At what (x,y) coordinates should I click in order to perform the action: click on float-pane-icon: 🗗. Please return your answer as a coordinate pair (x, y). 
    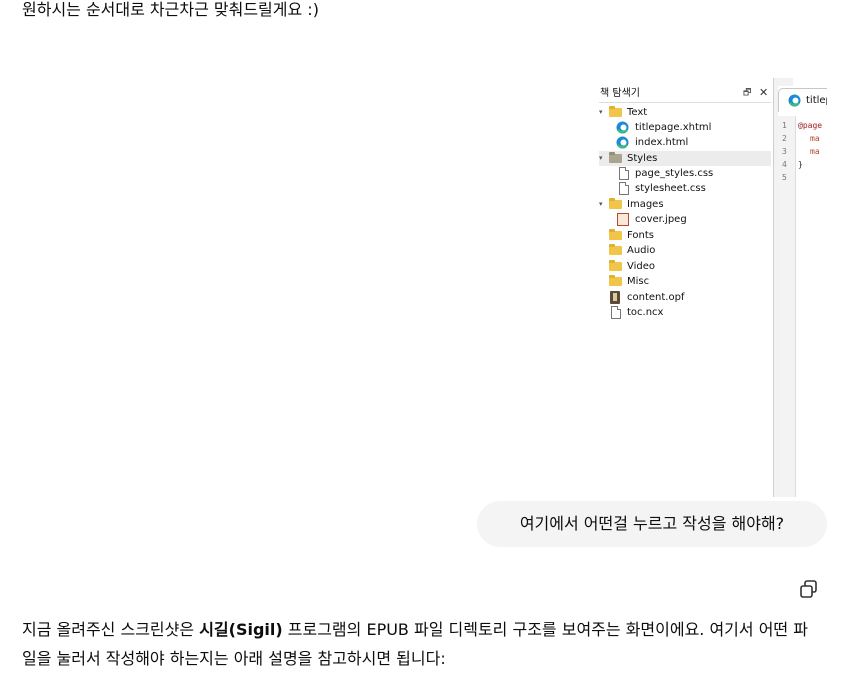
    Looking at the image, I should click on (747, 93).